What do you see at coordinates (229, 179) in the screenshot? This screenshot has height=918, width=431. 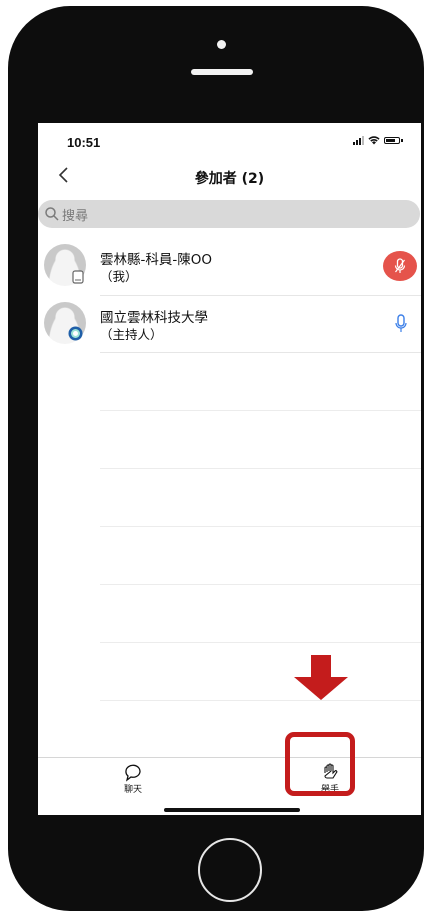 I see `page-title: 參加者 (2)` at bounding box center [229, 179].